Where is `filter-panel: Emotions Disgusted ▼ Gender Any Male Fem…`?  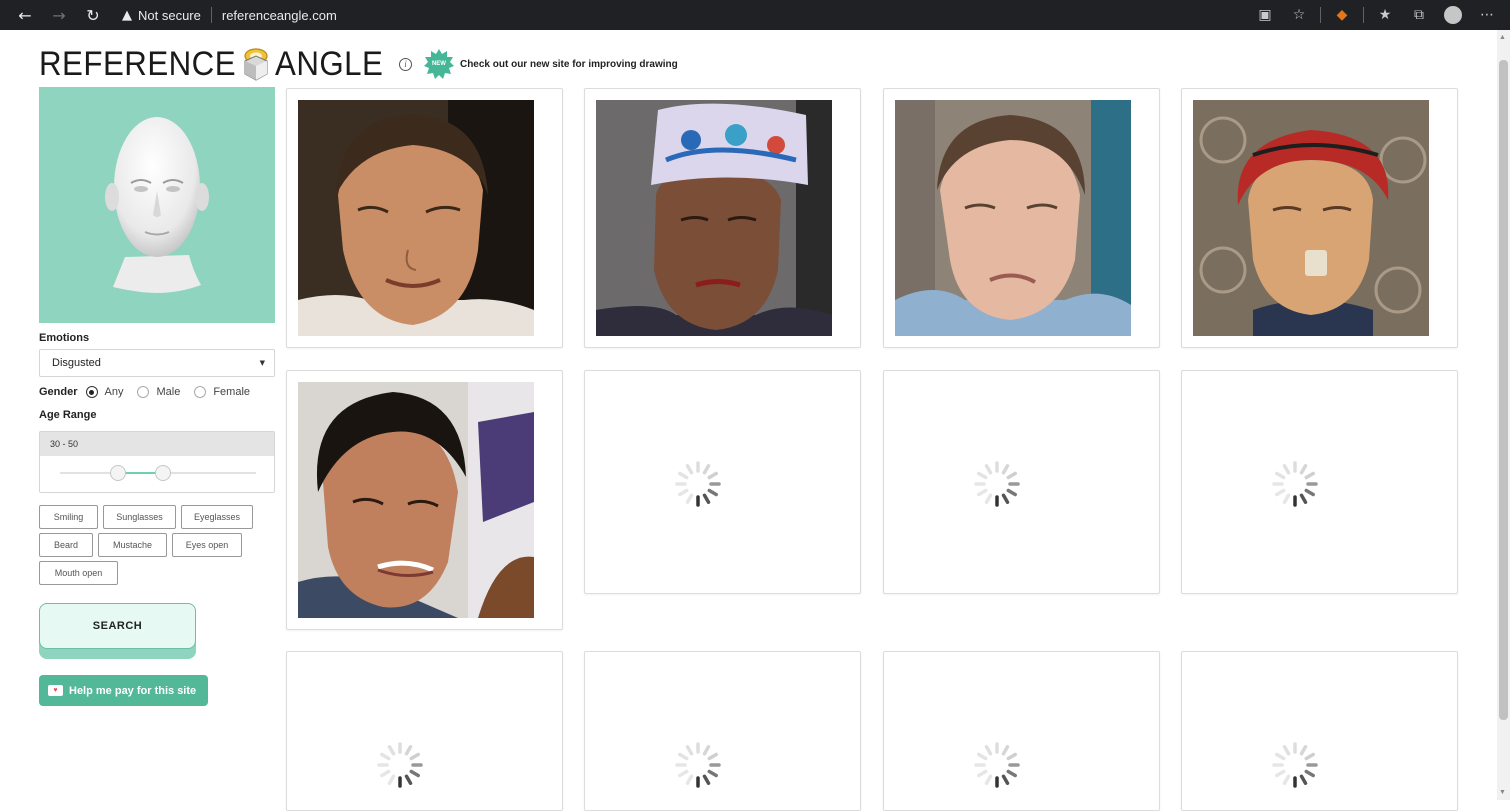 filter-panel: Emotions Disgusted ▼ Gender Any Male Fem… is located at coordinates (157, 396).